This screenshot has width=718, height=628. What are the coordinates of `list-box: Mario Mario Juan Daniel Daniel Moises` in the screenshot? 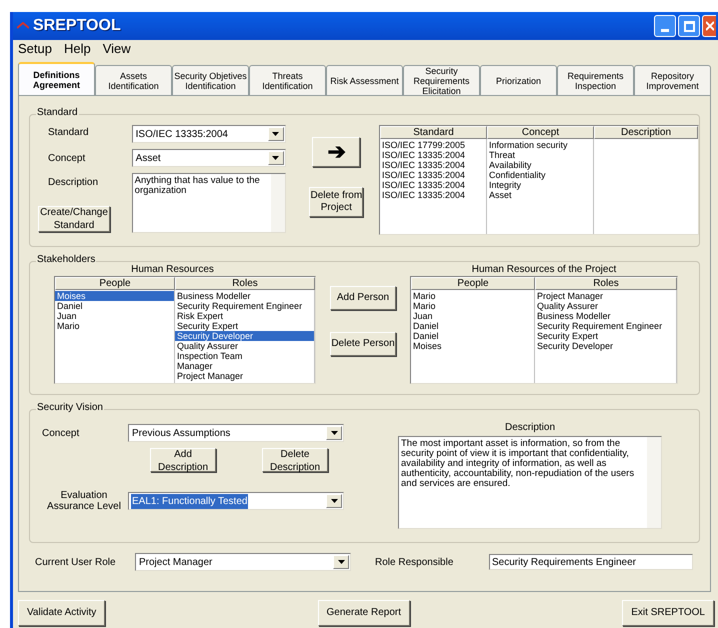 It's located at (473, 336).